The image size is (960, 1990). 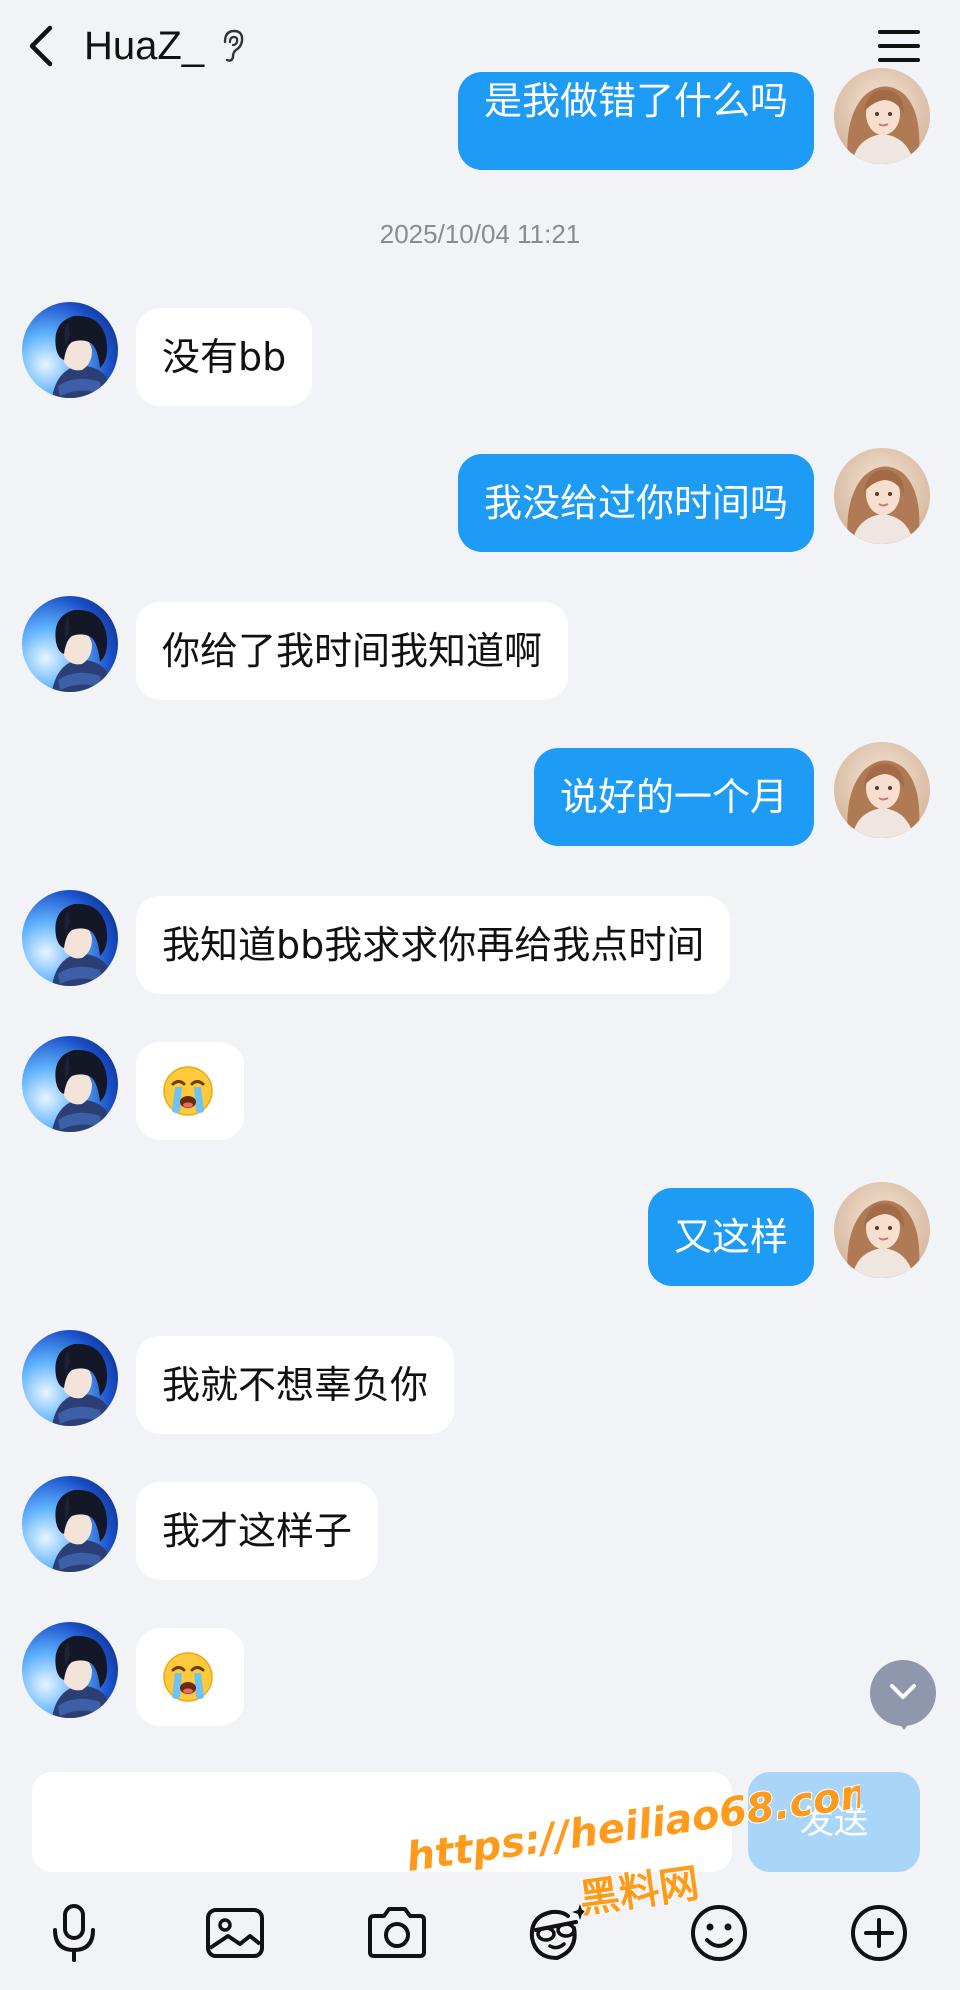 I want to click on emoji-icon, so click(x=719, y=1933).